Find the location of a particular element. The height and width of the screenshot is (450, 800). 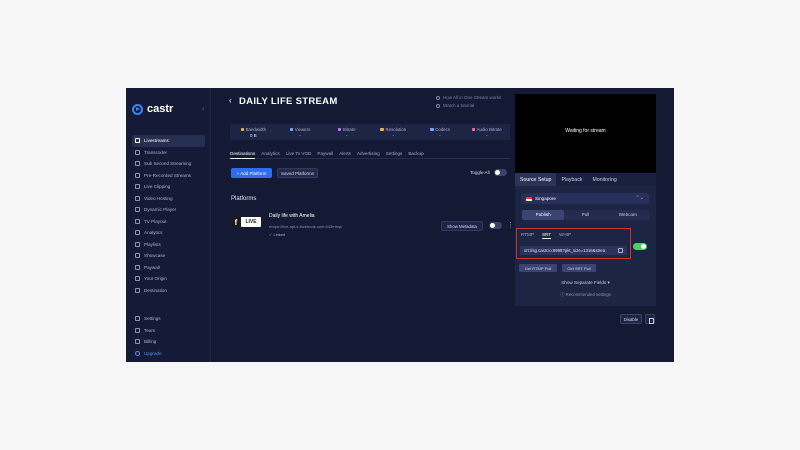

show-metadata-button: Show Metadata is located at coordinates (462, 226).